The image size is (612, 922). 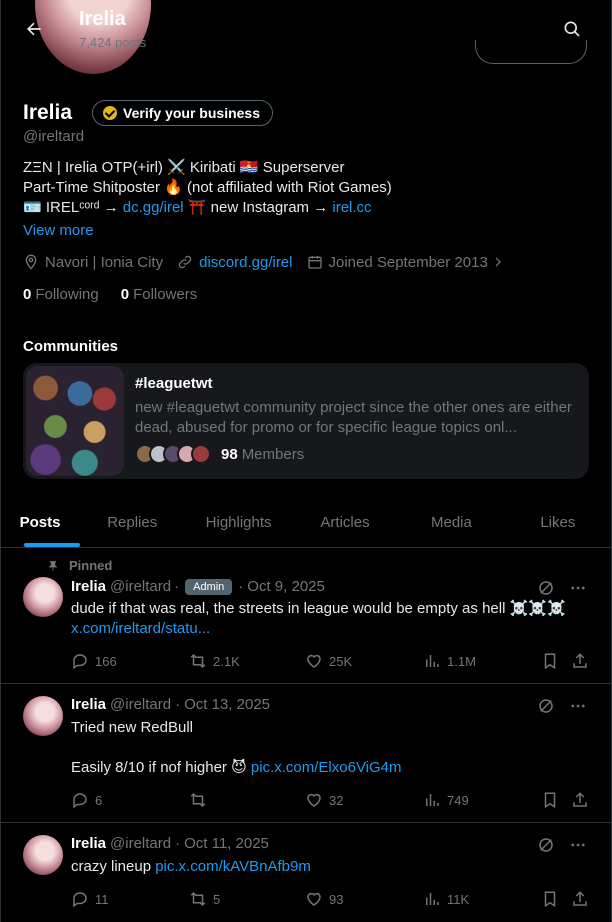 I want to click on views-count: 1.1M, so click(x=461, y=661).